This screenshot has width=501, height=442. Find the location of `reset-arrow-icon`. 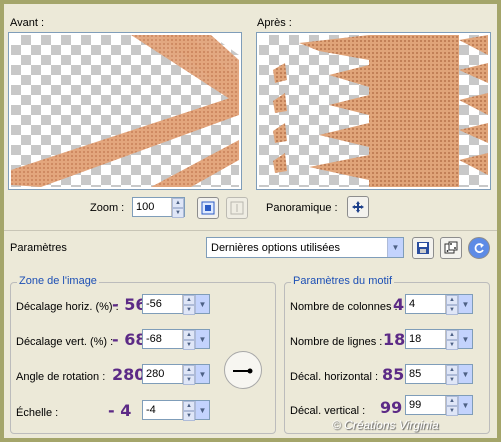

reset-arrow-icon is located at coordinates (479, 248).